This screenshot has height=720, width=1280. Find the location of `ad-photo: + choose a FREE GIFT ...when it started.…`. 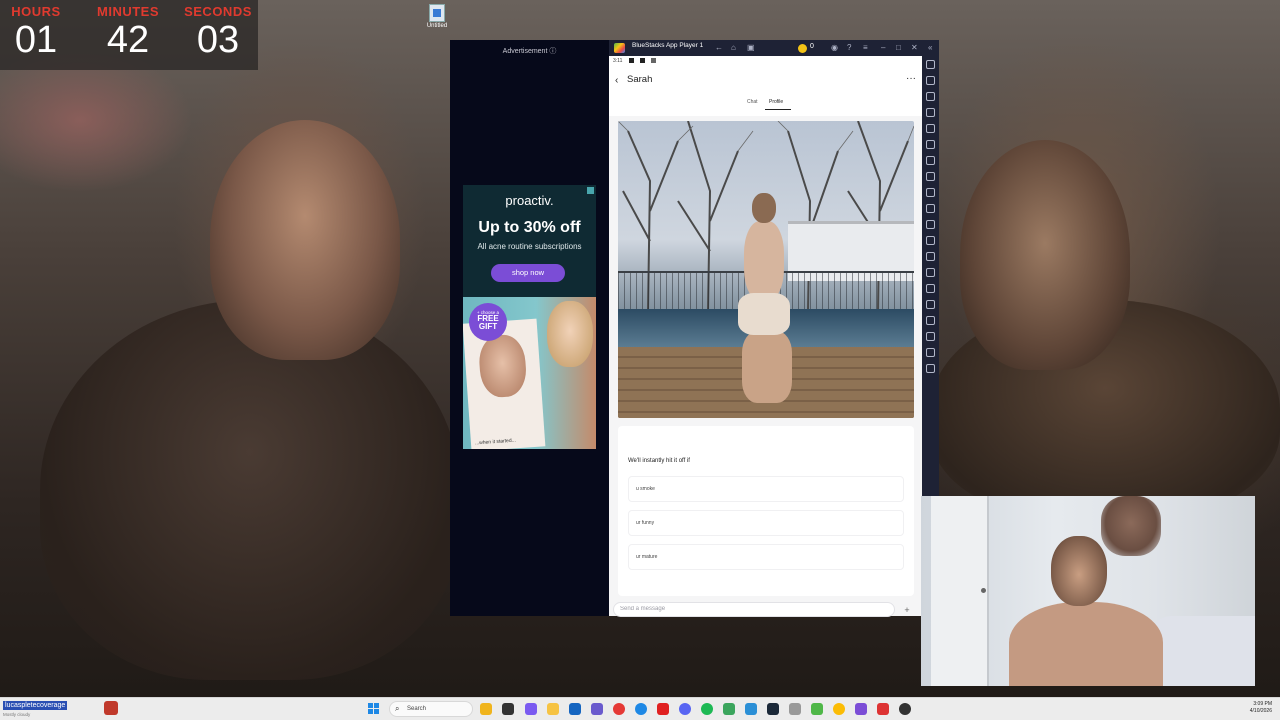

ad-photo: + choose a FREE GIFT ...when it started.… is located at coordinates (529, 373).